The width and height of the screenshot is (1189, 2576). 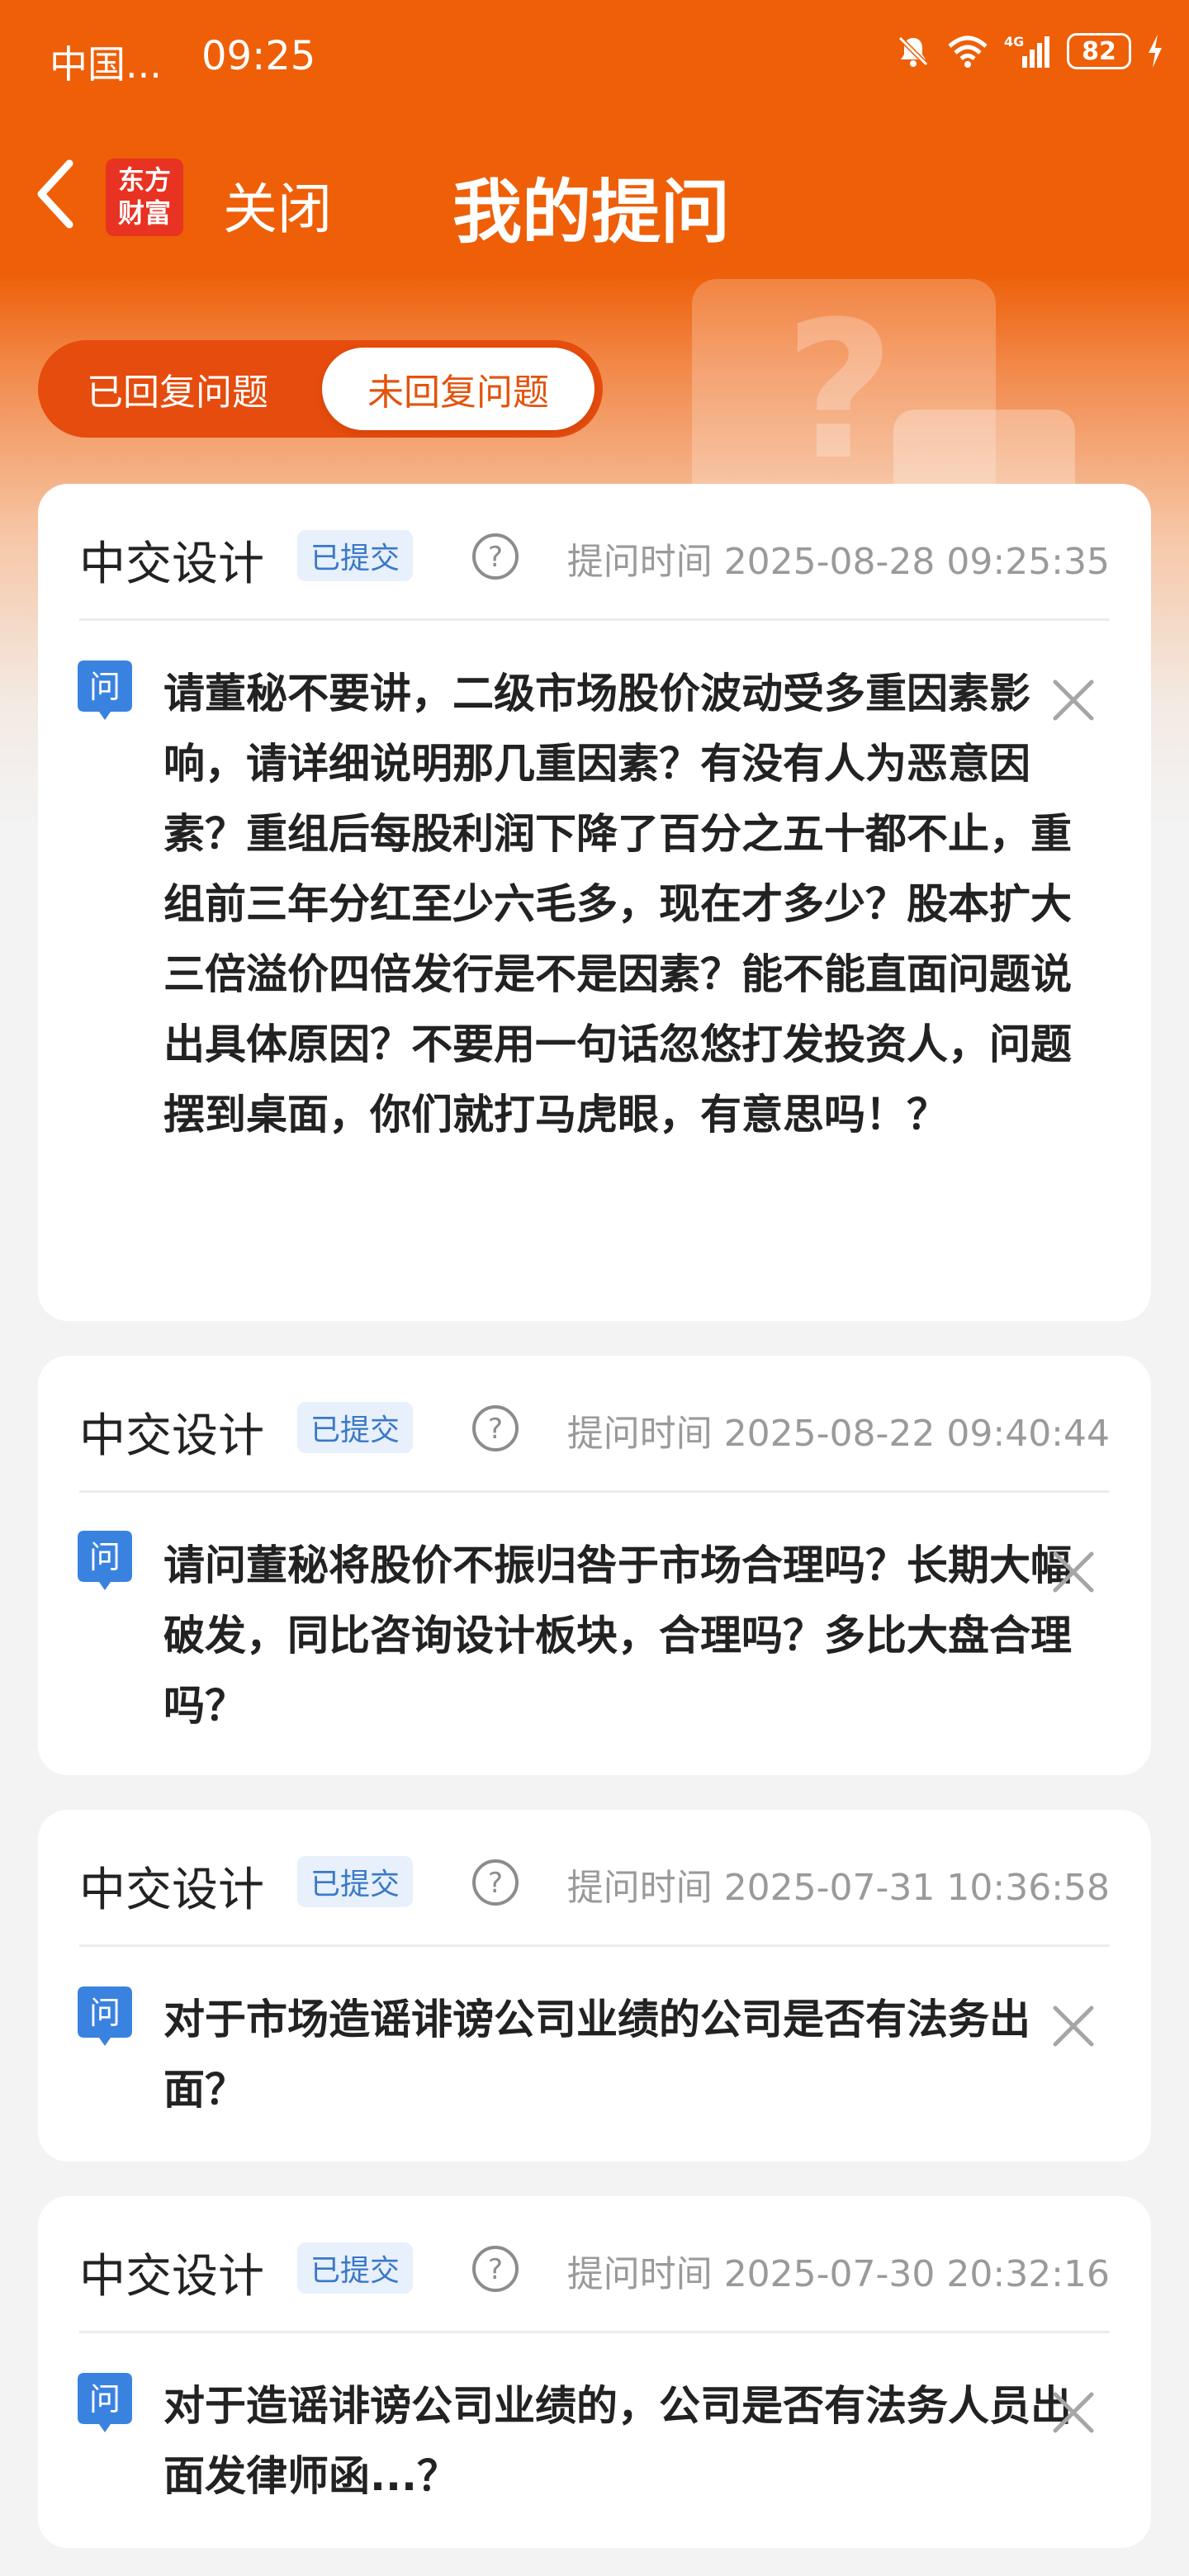 I want to click on page-title: 我的提问, so click(x=591, y=212).